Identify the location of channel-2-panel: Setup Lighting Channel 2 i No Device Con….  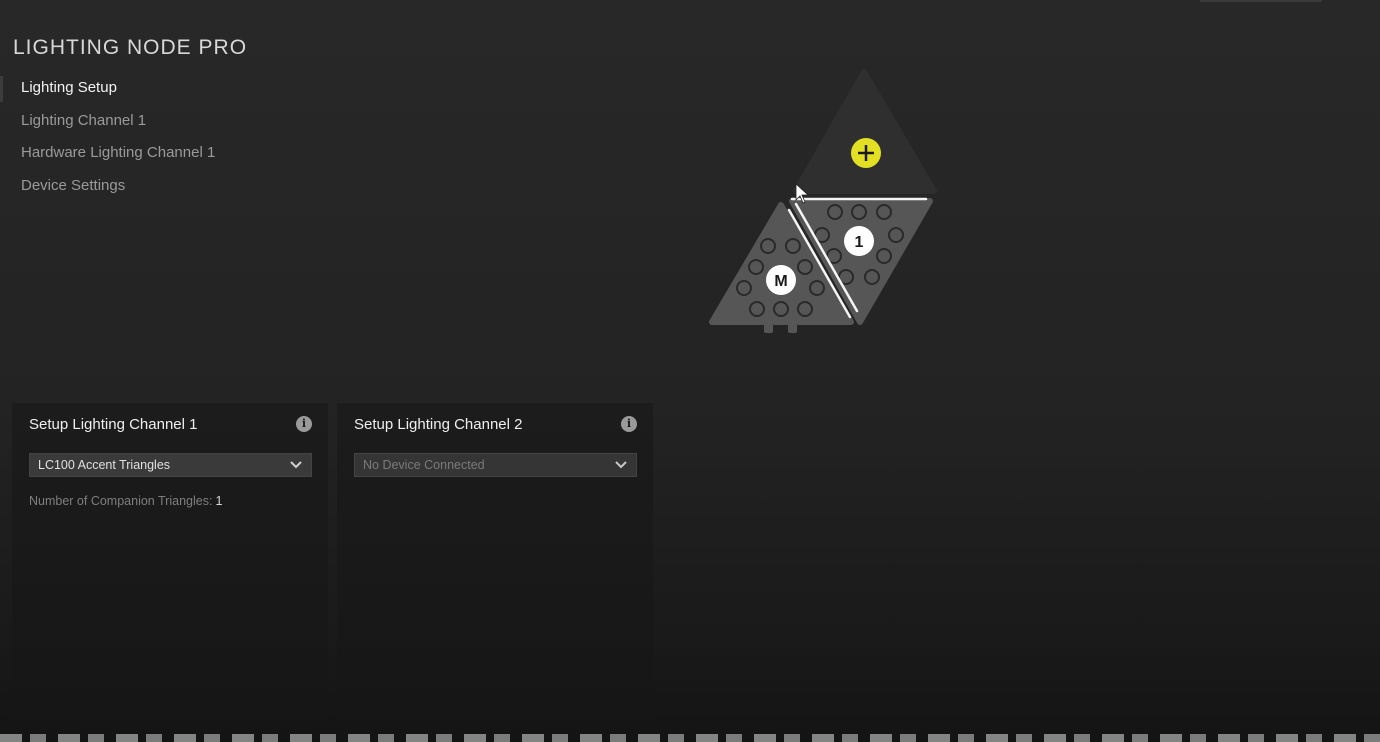
(495, 562).